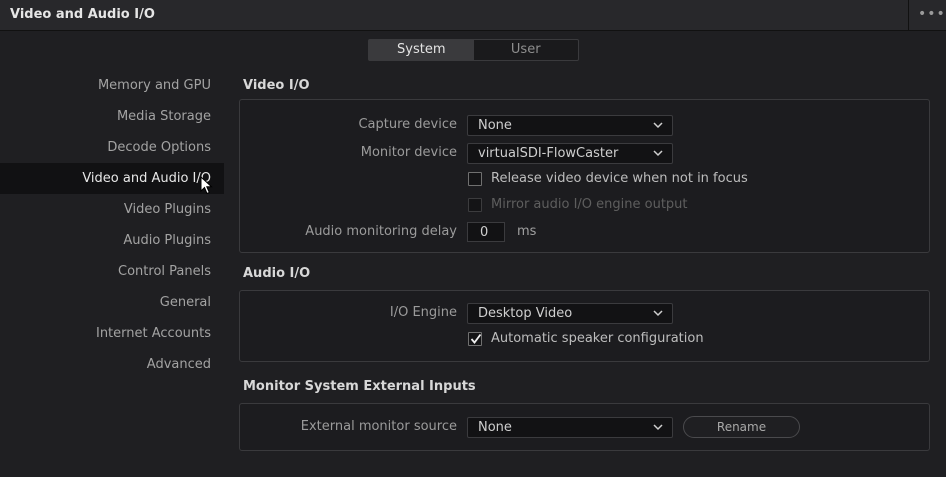 This screenshot has width=946, height=477. Describe the element at coordinates (475, 205) in the screenshot. I see `mirror-audio-checkbox` at that location.